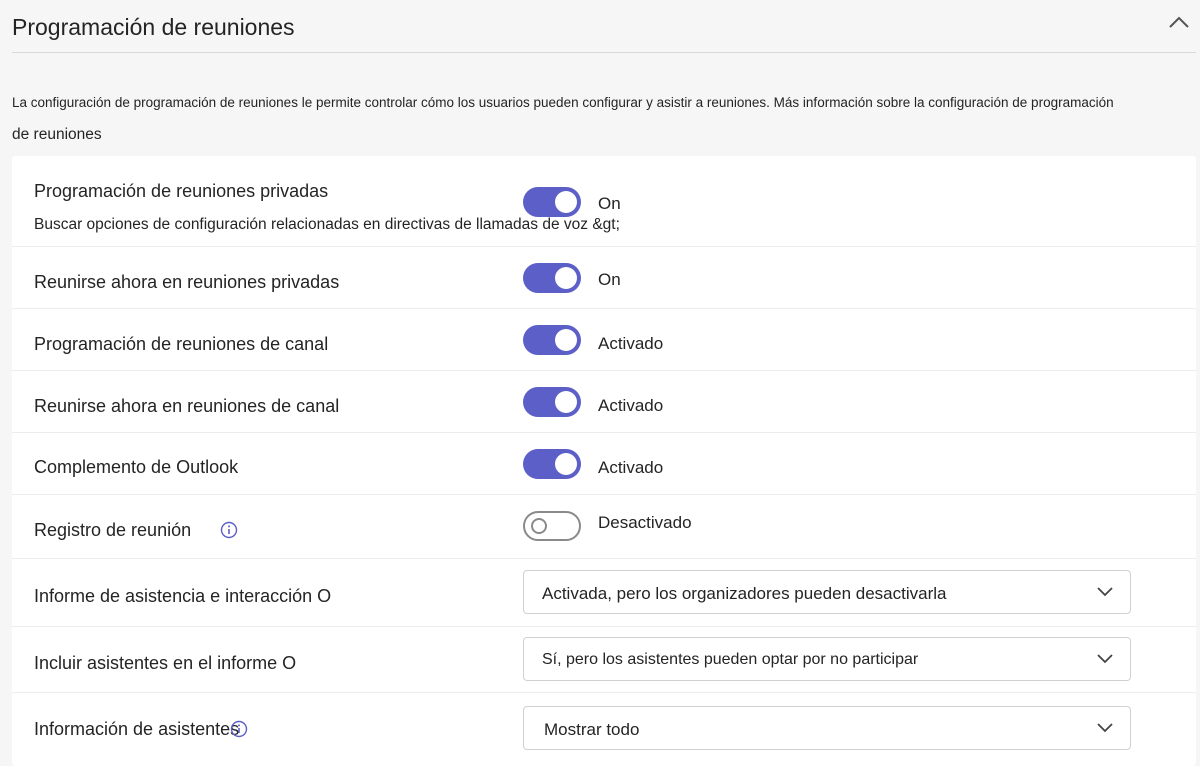 The image size is (1200, 766). I want to click on meet-now-channel-toggle, so click(552, 402).